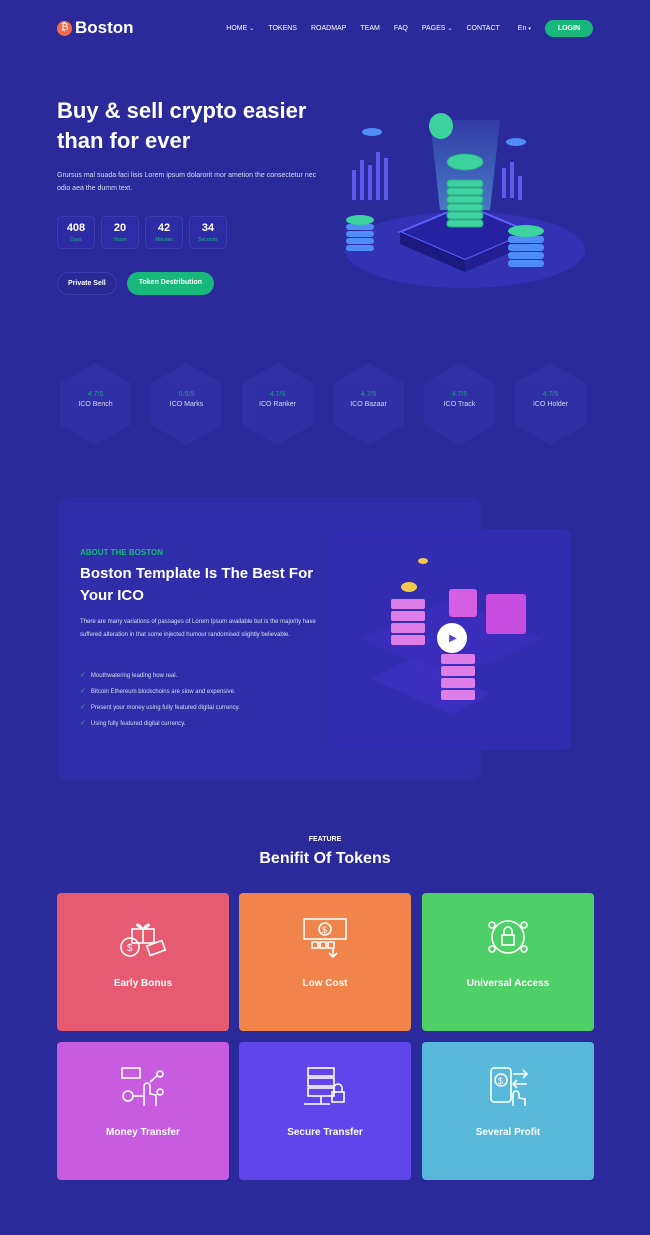  What do you see at coordinates (465, 200) in the screenshot?
I see `crypto-platform-illustration` at bounding box center [465, 200].